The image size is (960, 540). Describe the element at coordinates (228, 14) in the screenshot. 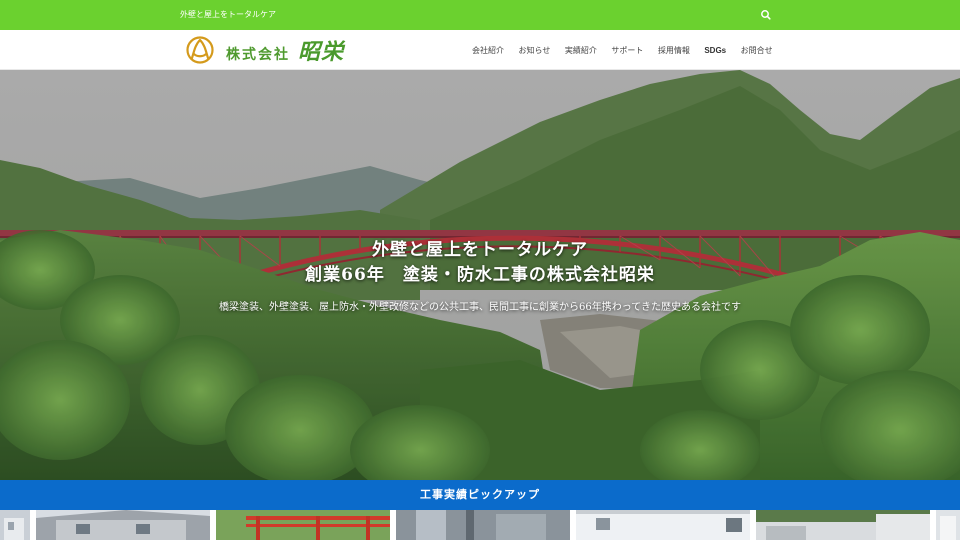

I see `tagline: 外壁と屋上をトータルケア` at that location.